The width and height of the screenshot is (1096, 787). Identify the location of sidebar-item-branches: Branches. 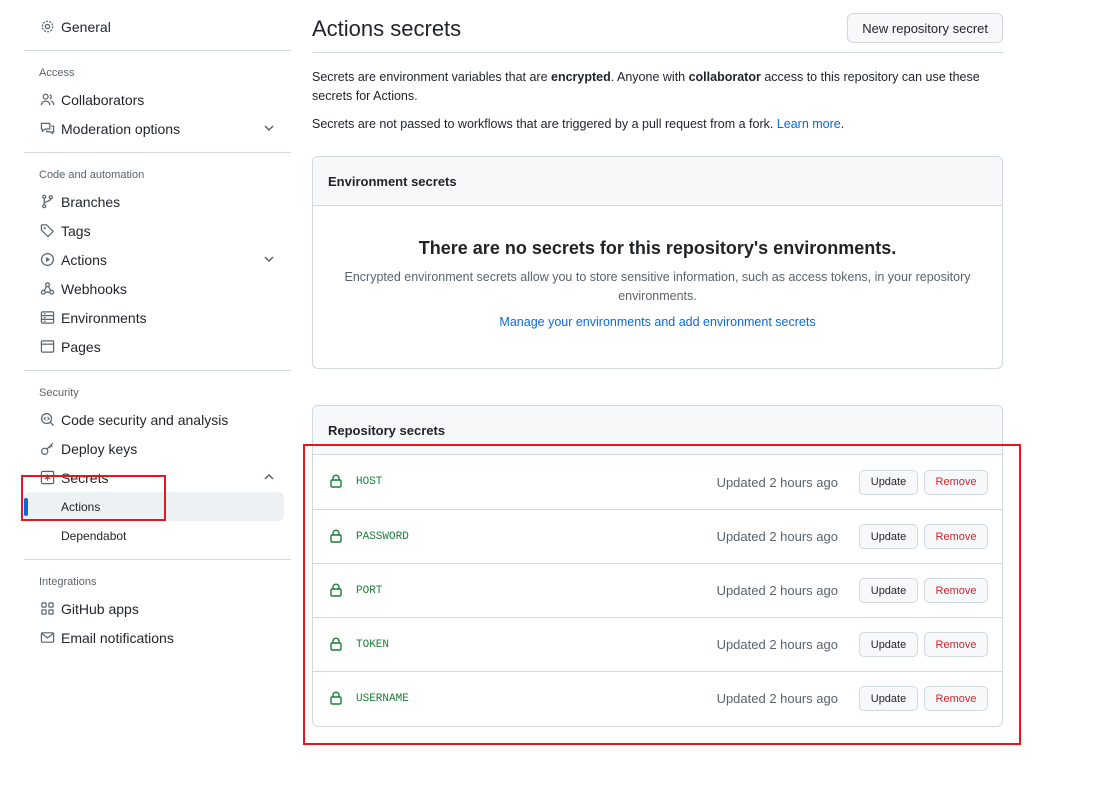
(157, 201).